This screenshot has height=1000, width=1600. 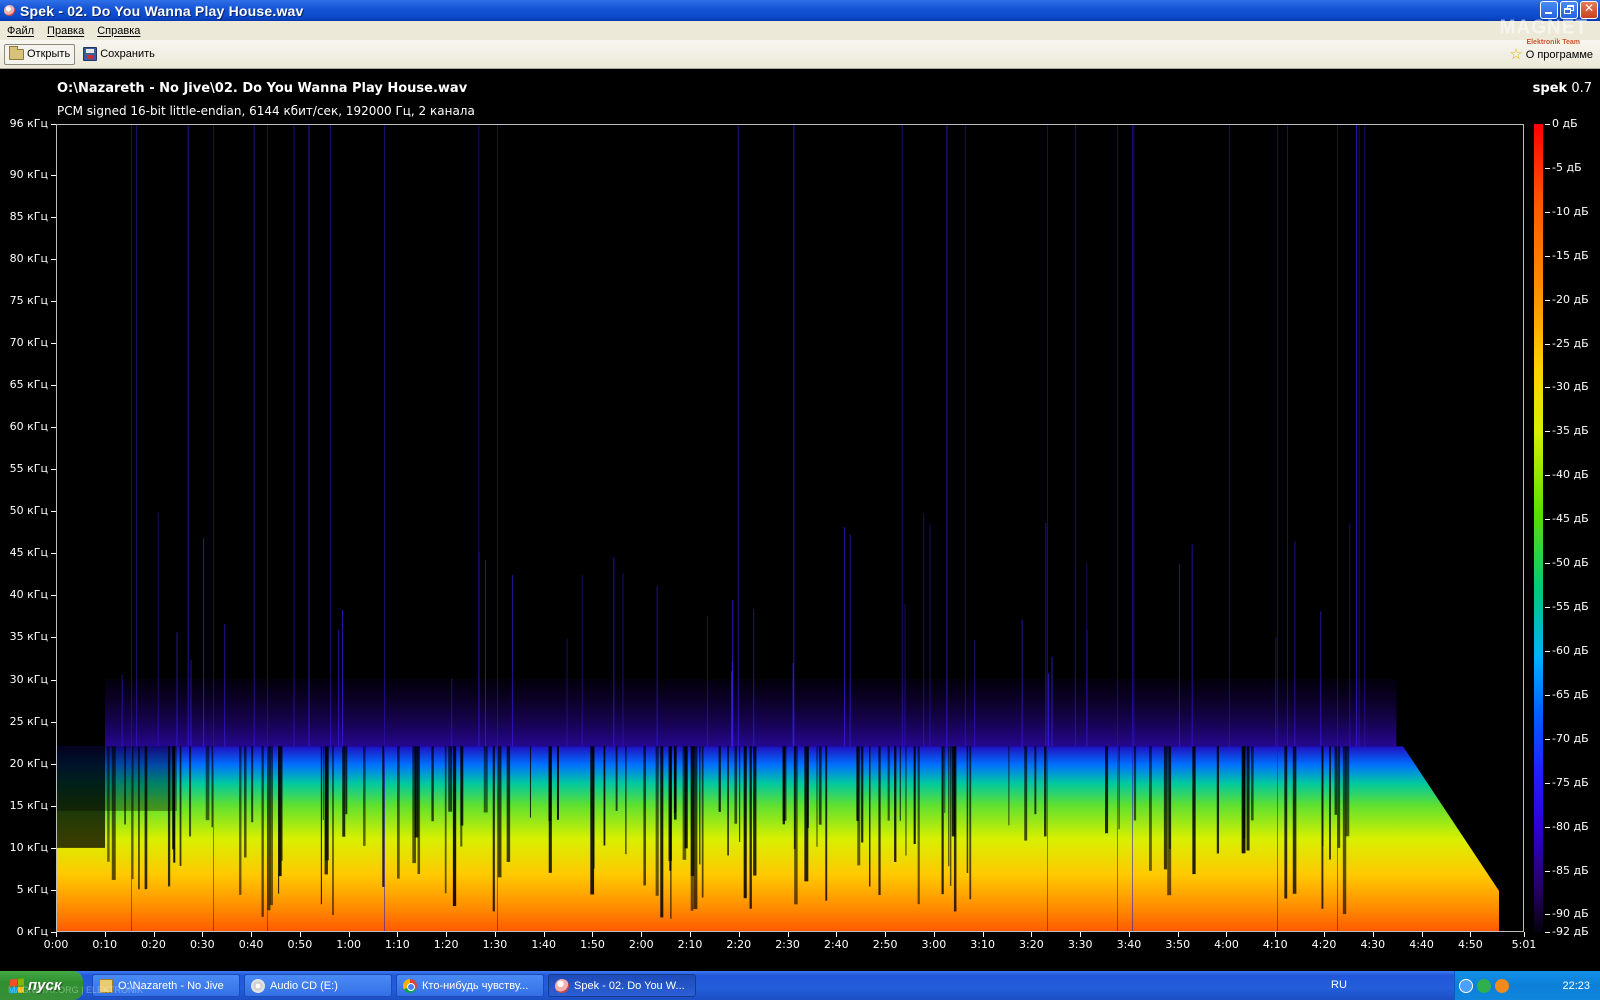 What do you see at coordinates (118, 31) in the screenshot?
I see `menu-help: Справка` at bounding box center [118, 31].